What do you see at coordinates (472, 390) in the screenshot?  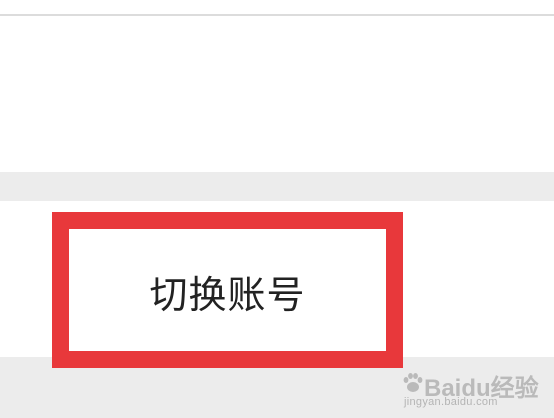 I see `baidu-watermark: Baidu经验 jingyan.baidu.com` at bounding box center [472, 390].